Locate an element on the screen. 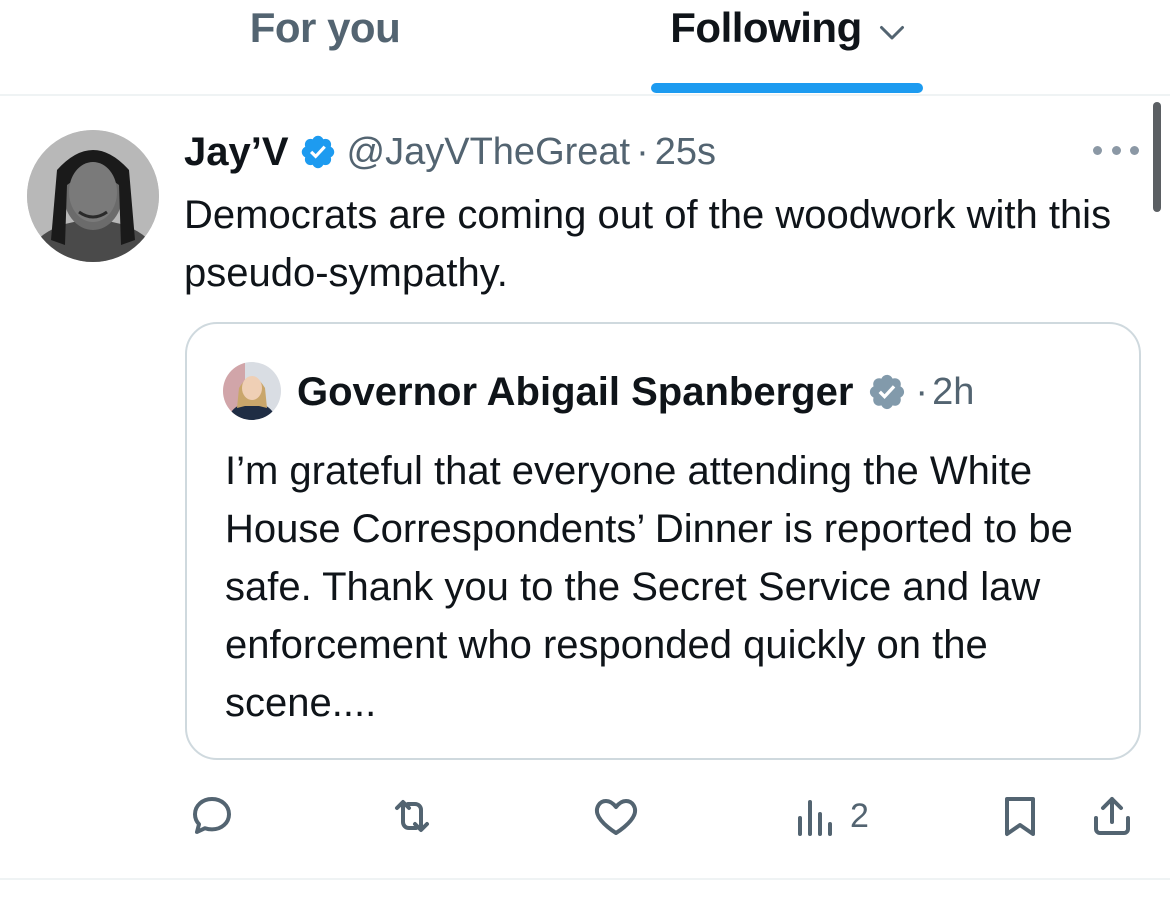 Image resolution: width=1170 pixels, height=910 pixels. post-divider is located at coordinates (585, 879).